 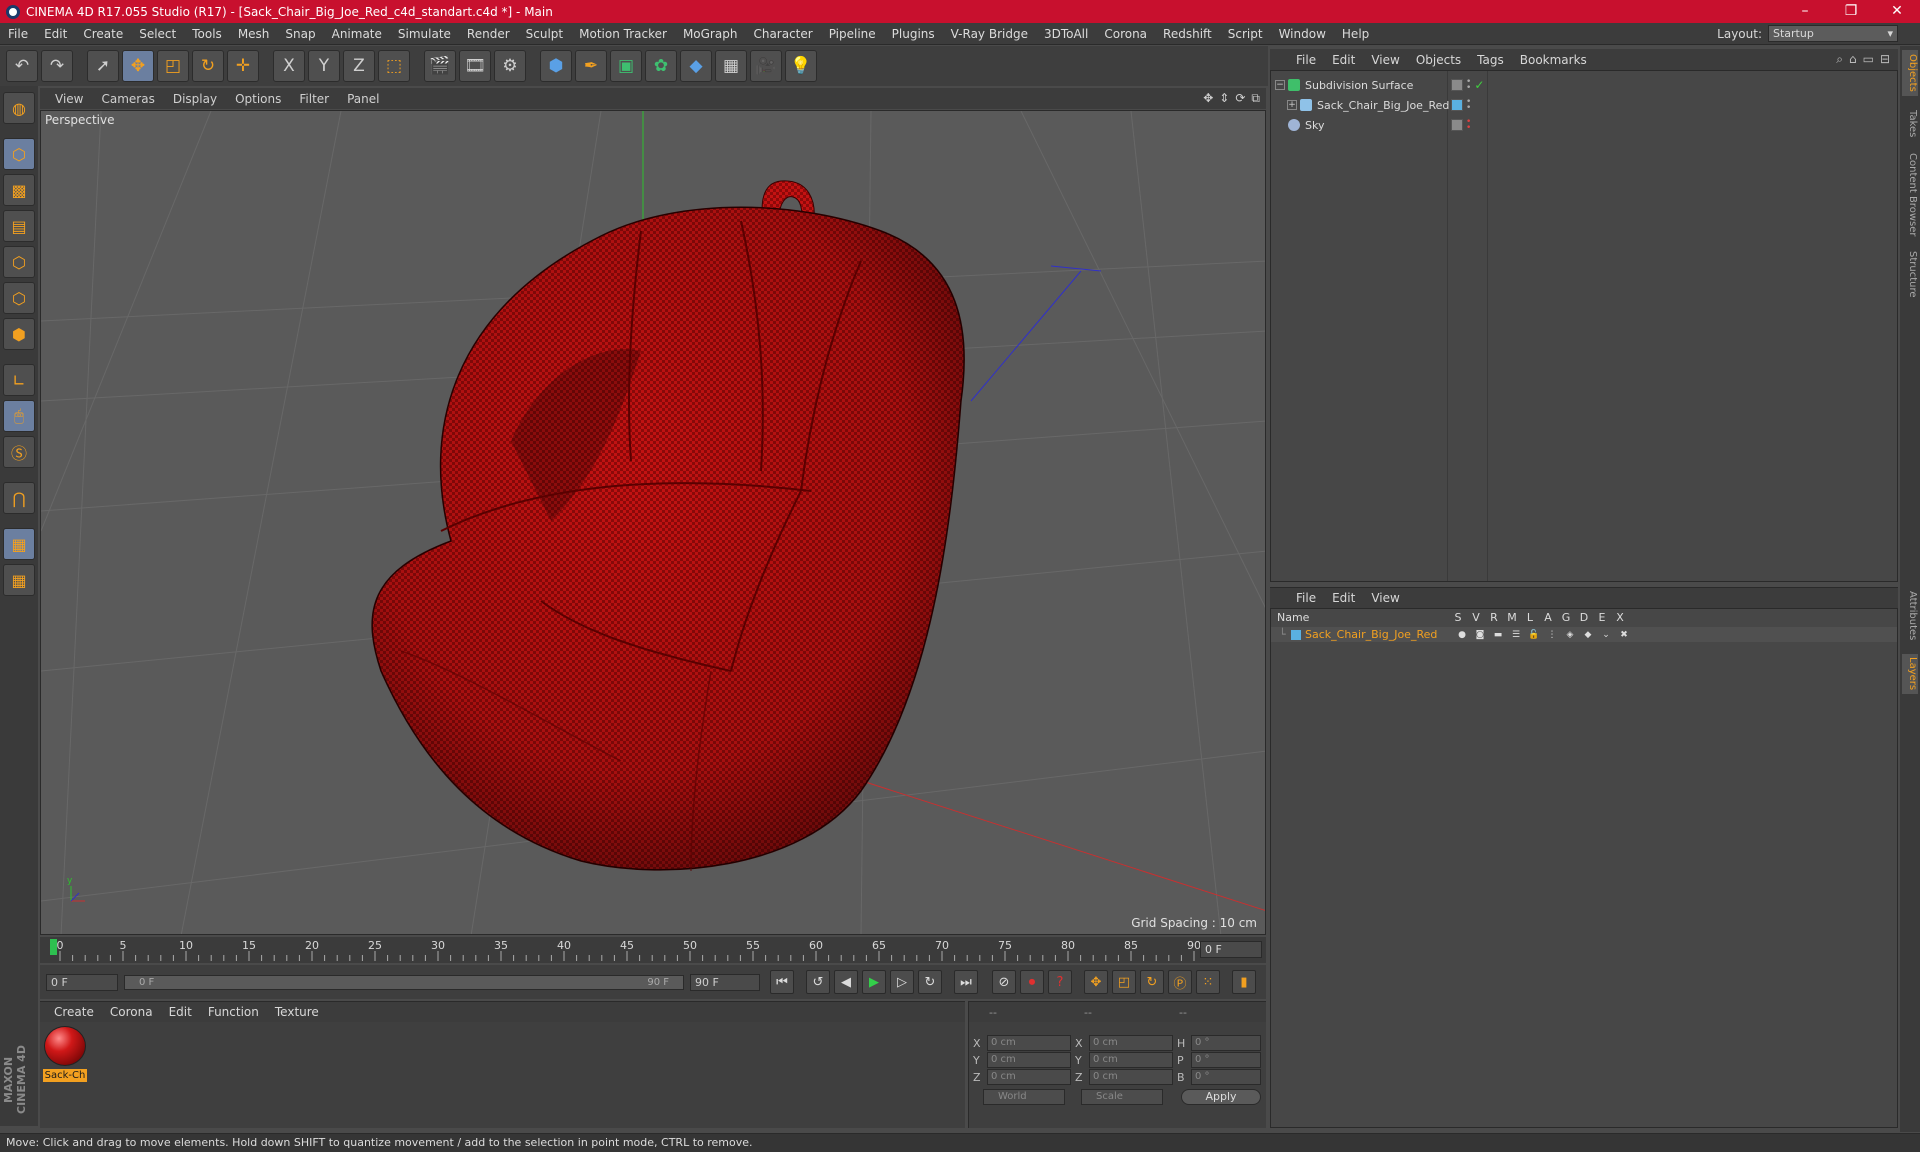 What do you see at coordinates (1306, 598) in the screenshot?
I see `layers-menu-file: File` at bounding box center [1306, 598].